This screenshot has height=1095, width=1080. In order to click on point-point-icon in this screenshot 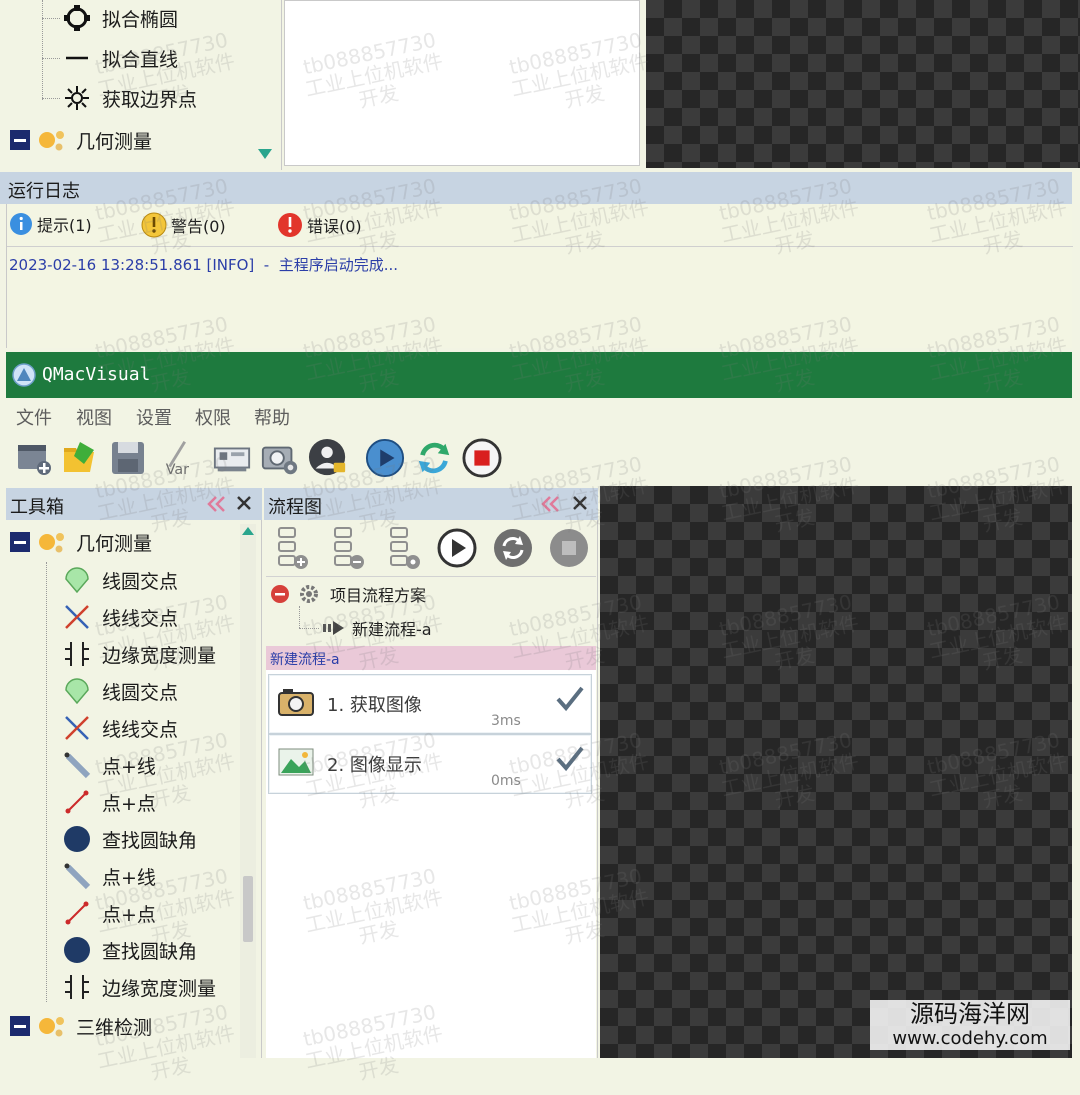, I will do `click(77, 913)`.